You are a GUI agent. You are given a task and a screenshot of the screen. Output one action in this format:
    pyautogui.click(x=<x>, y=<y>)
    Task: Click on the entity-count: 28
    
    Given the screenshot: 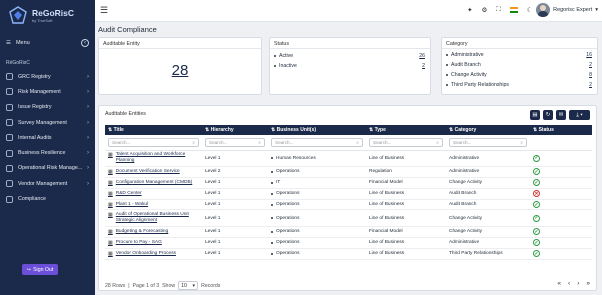 What is the action you would take?
    pyautogui.click(x=180, y=70)
    